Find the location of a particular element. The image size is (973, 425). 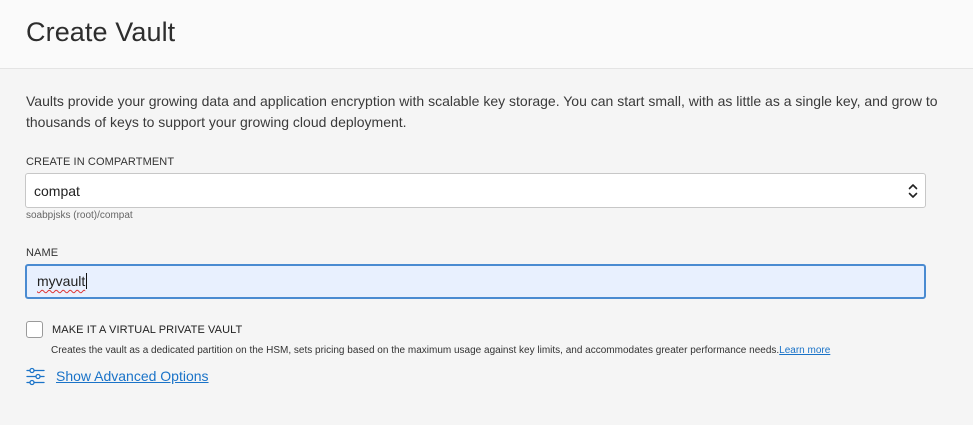

compartment-selected-value: compat is located at coordinates (57, 191).